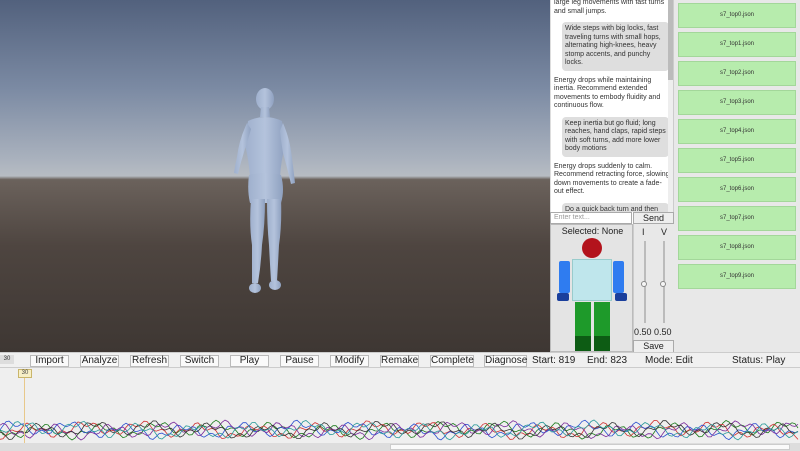 This screenshot has width=800, height=451. Describe the element at coordinates (737, 44) in the screenshot. I see `file-item: s7_top1.json` at that location.